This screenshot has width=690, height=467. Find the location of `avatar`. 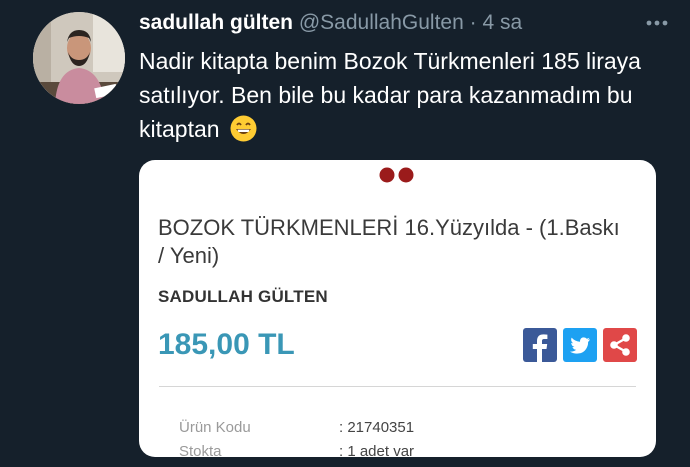

avatar is located at coordinates (79, 58).